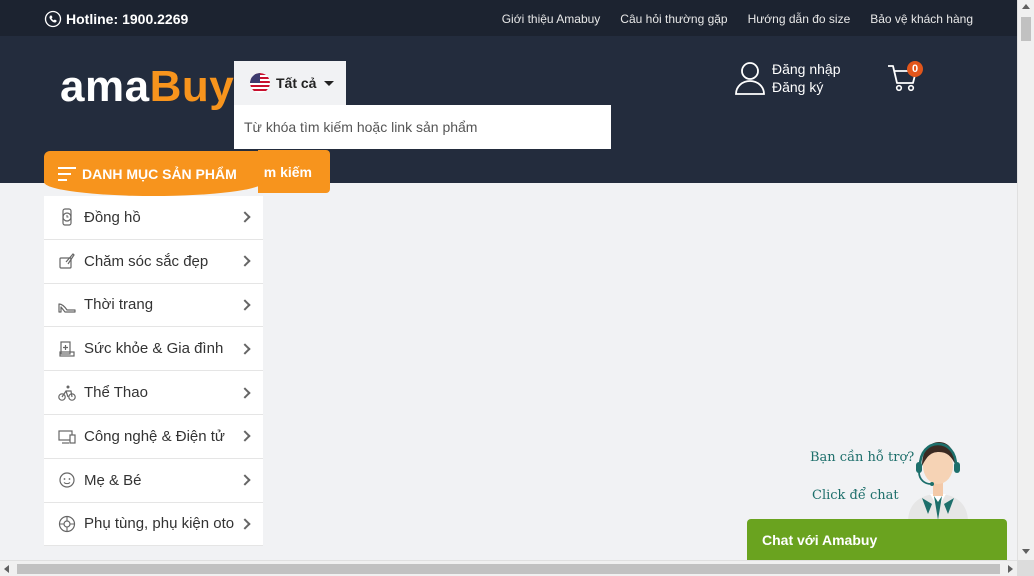 The height and width of the screenshot is (576, 1034). I want to click on vertical-scrollbar, so click(1025, 280).